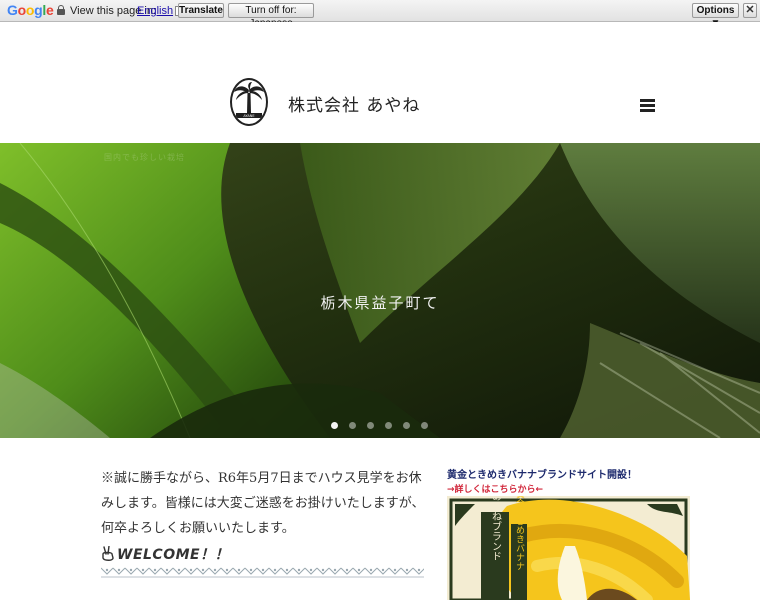 The image size is (760, 600). I want to click on close-icon: ✕, so click(750, 10).